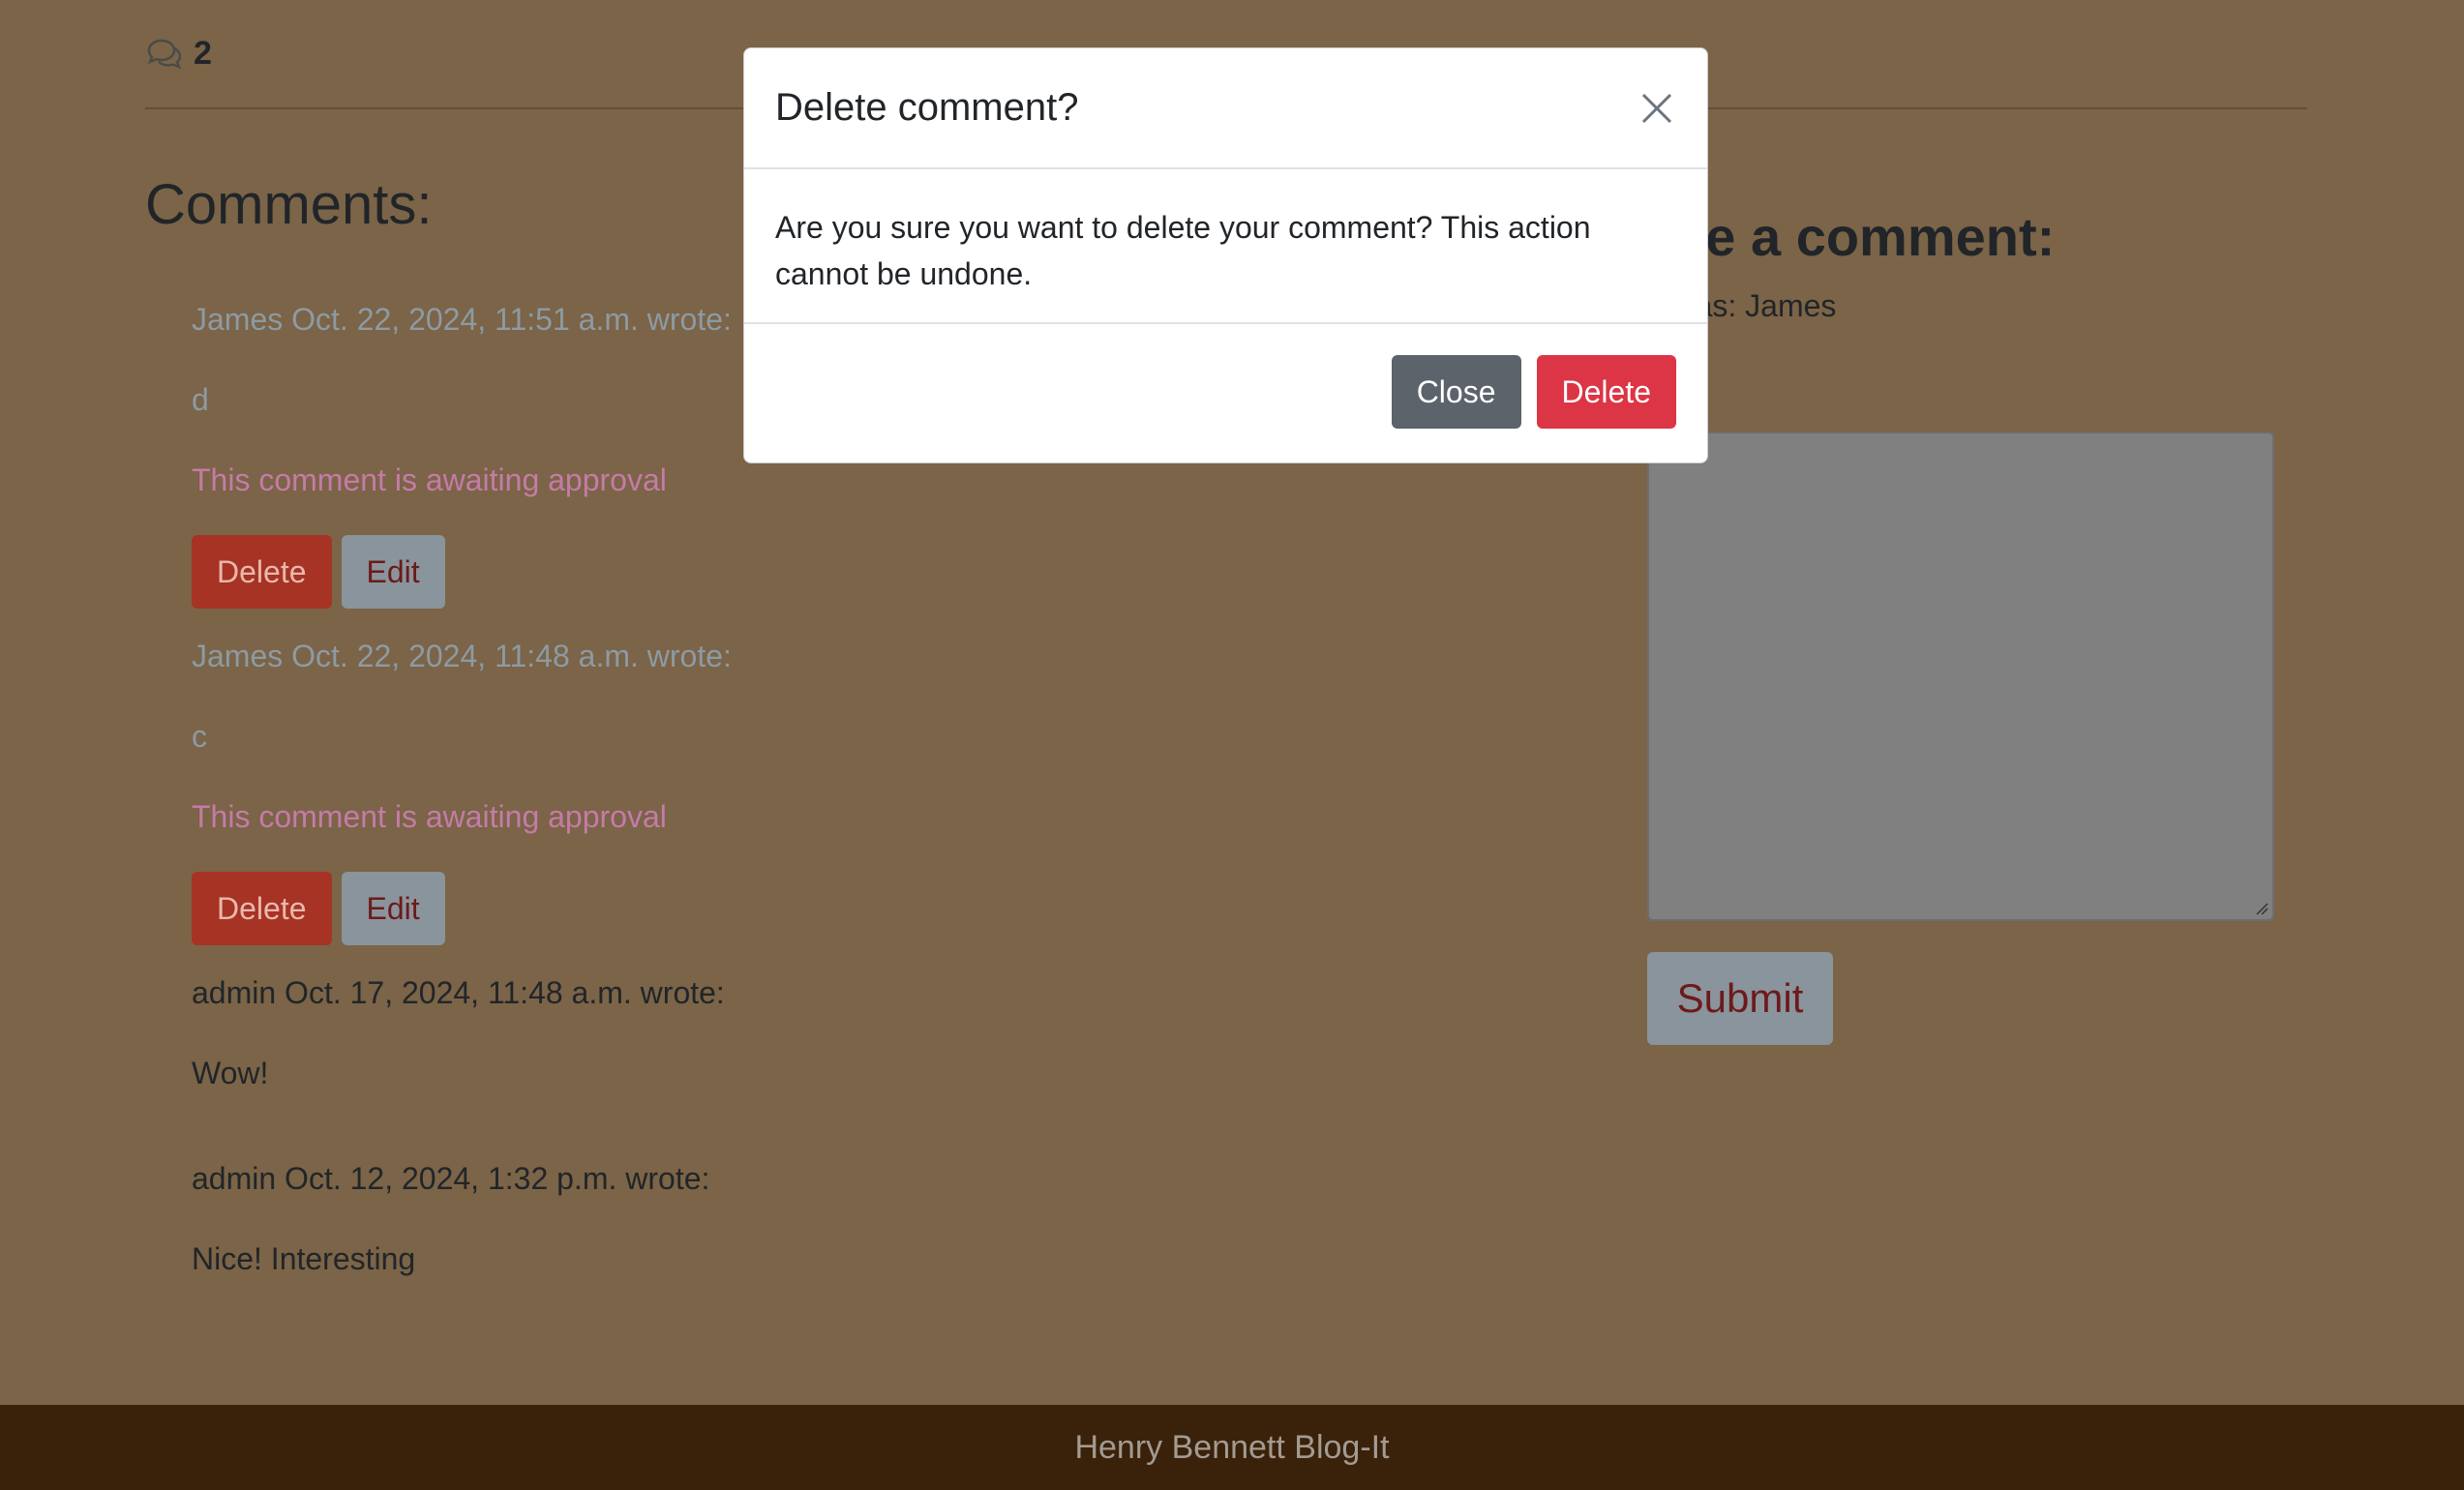  What do you see at coordinates (1740, 999) in the screenshot?
I see `submit-button: Submit` at bounding box center [1740, 999].